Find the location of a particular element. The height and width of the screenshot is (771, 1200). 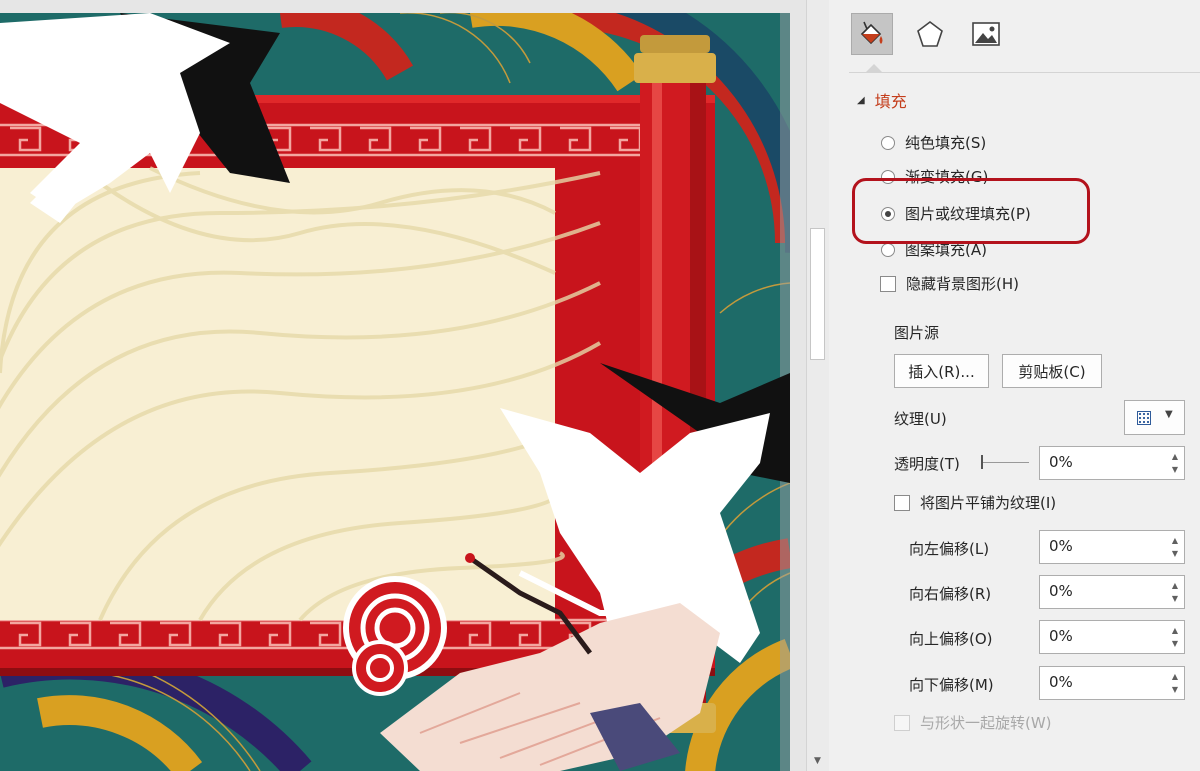

rotate-with-shape: 与形状一起旋转(W) is located at coordinates (973, 722).